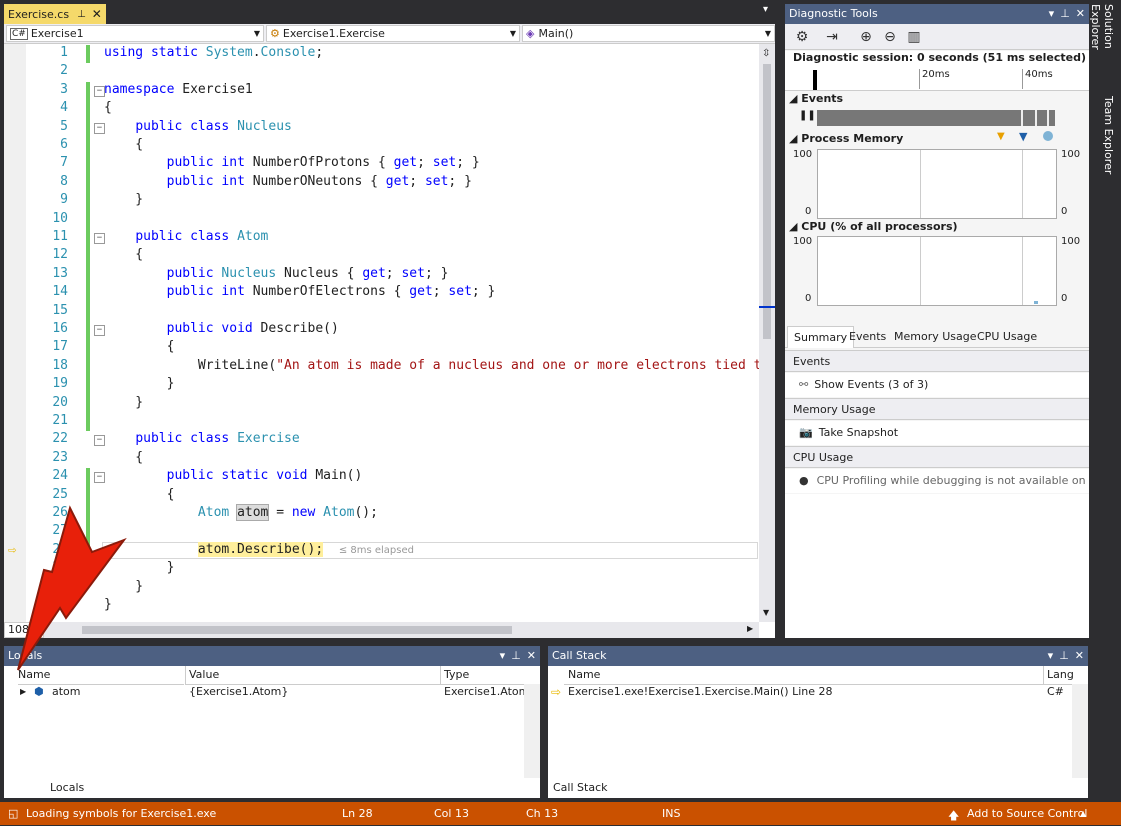  I want to click on code-line: 5− public class Nucleus, so click(381, 127).